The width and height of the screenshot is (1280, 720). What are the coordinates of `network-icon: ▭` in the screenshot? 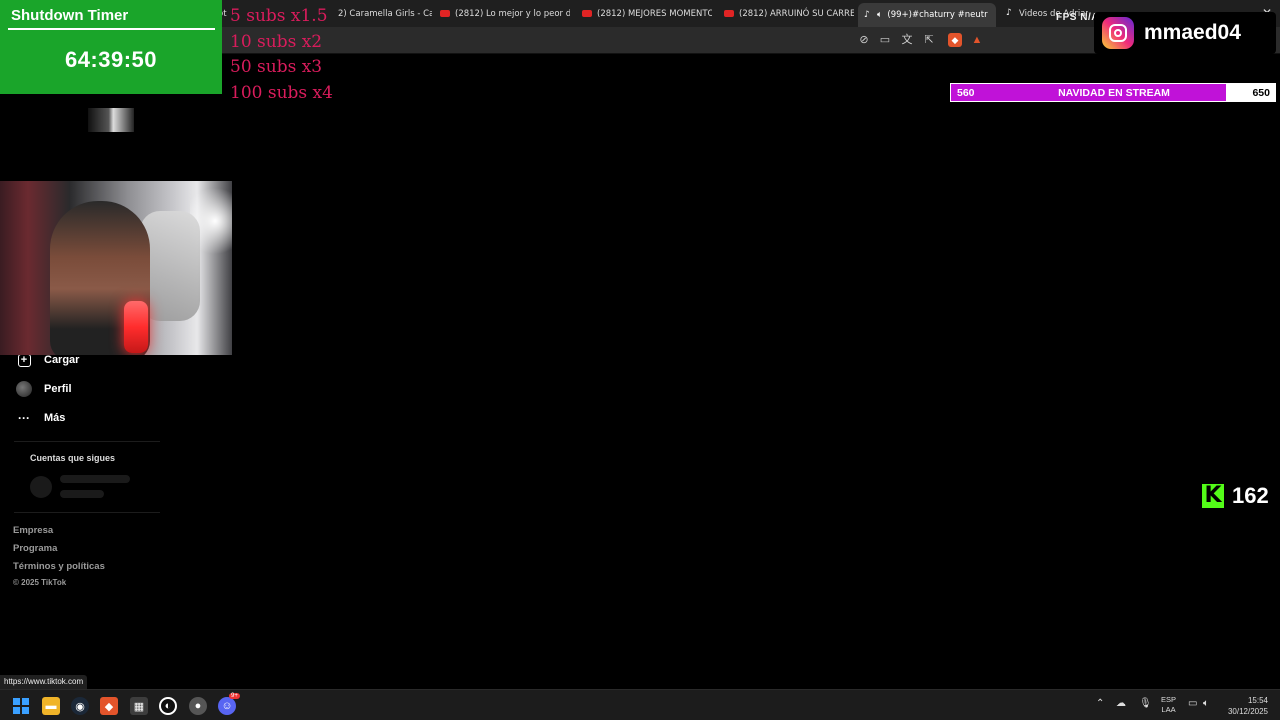 It's located at (1192, 703).